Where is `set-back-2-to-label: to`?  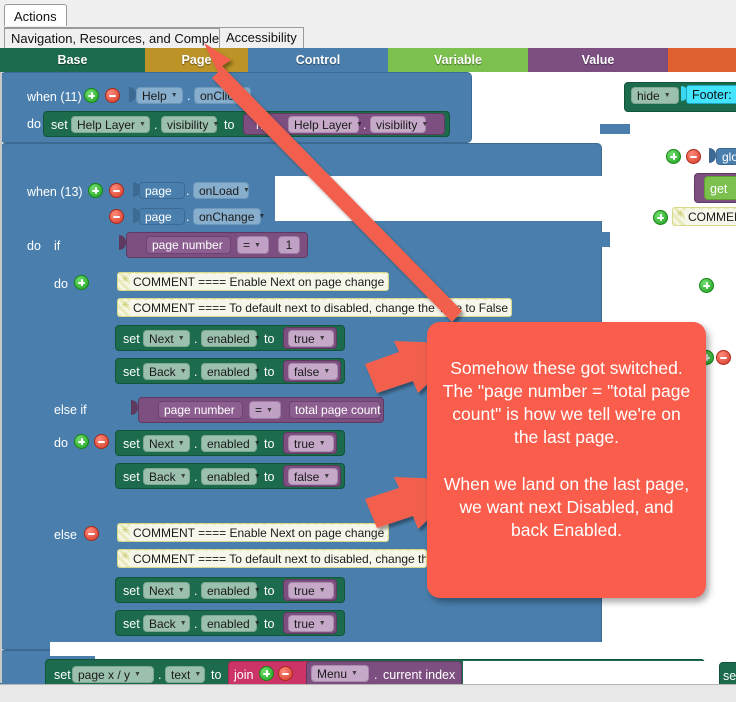 set-back-2-to-label: to is located at coordinates (269, 477).